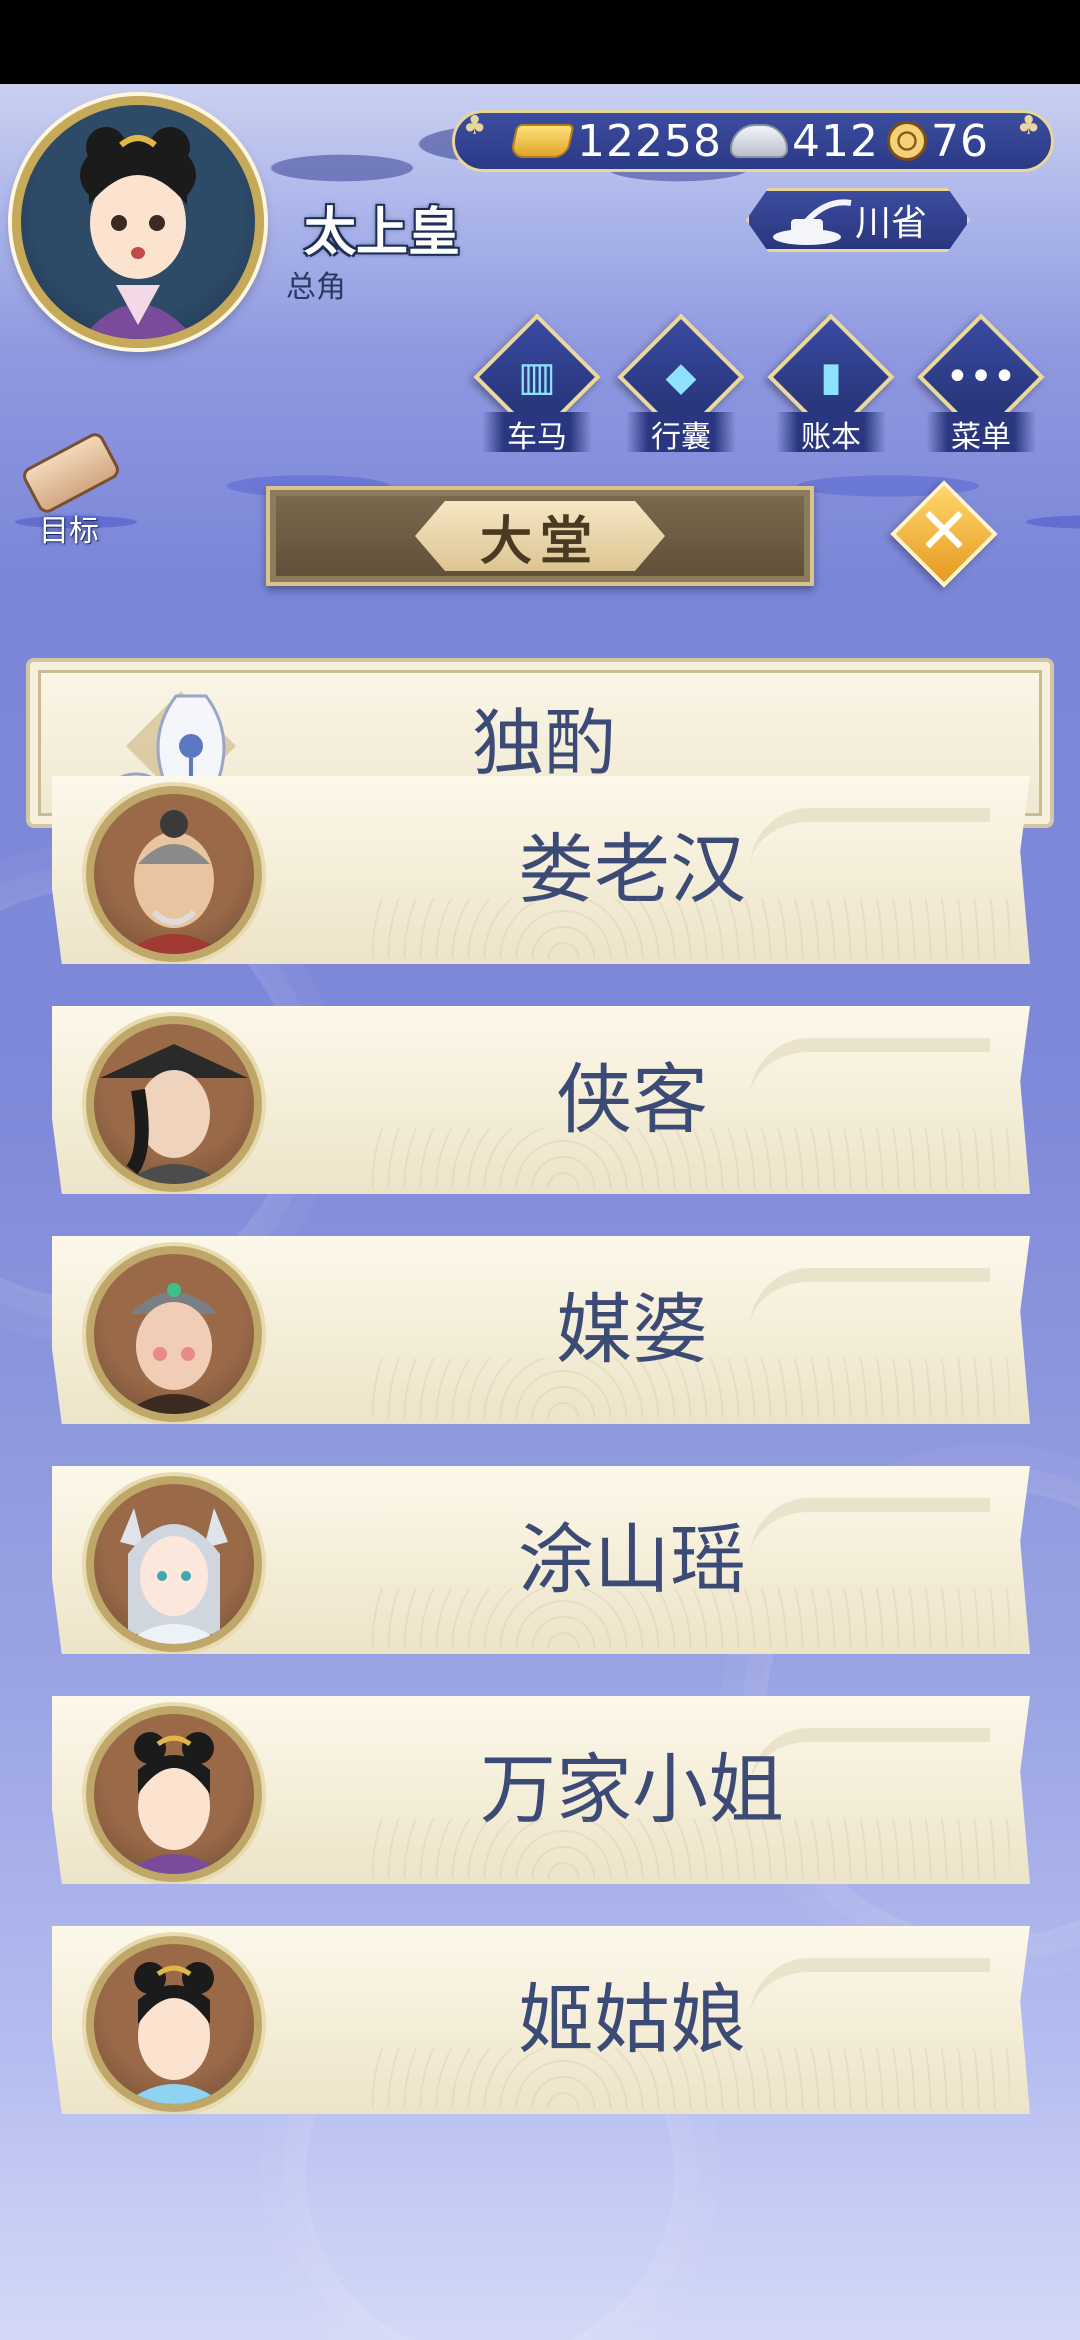  I want to click on player-avatar, so click(138, 222).